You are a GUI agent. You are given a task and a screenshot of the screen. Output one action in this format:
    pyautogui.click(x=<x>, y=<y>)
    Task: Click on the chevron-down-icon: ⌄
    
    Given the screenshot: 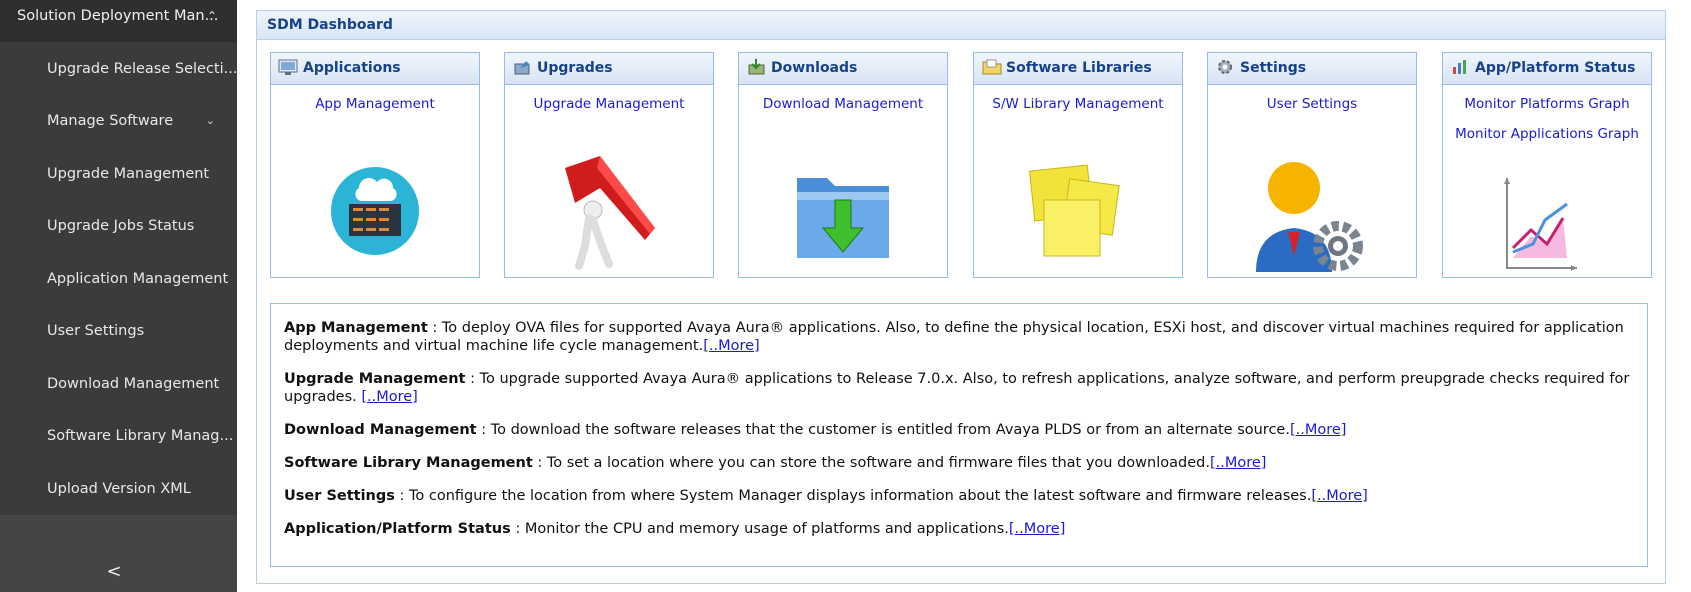 What is the action you would take?
    pyautogui.click(x=210, y=120)
    